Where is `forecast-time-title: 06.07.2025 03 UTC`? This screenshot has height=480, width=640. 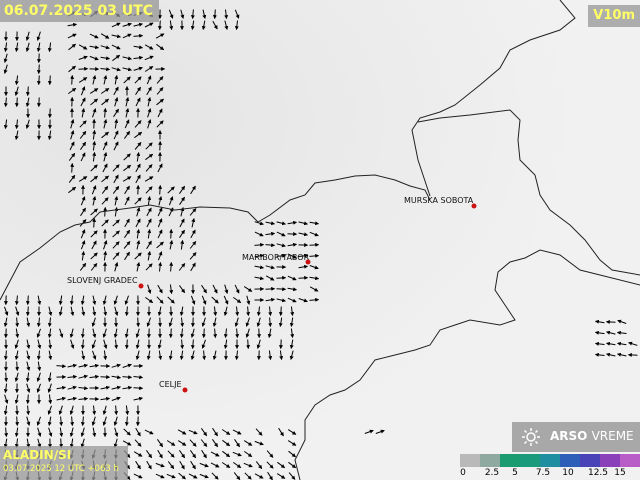
forecast-time-title: 06.07.2025 03 UTC is located at coordinates (79, 11).